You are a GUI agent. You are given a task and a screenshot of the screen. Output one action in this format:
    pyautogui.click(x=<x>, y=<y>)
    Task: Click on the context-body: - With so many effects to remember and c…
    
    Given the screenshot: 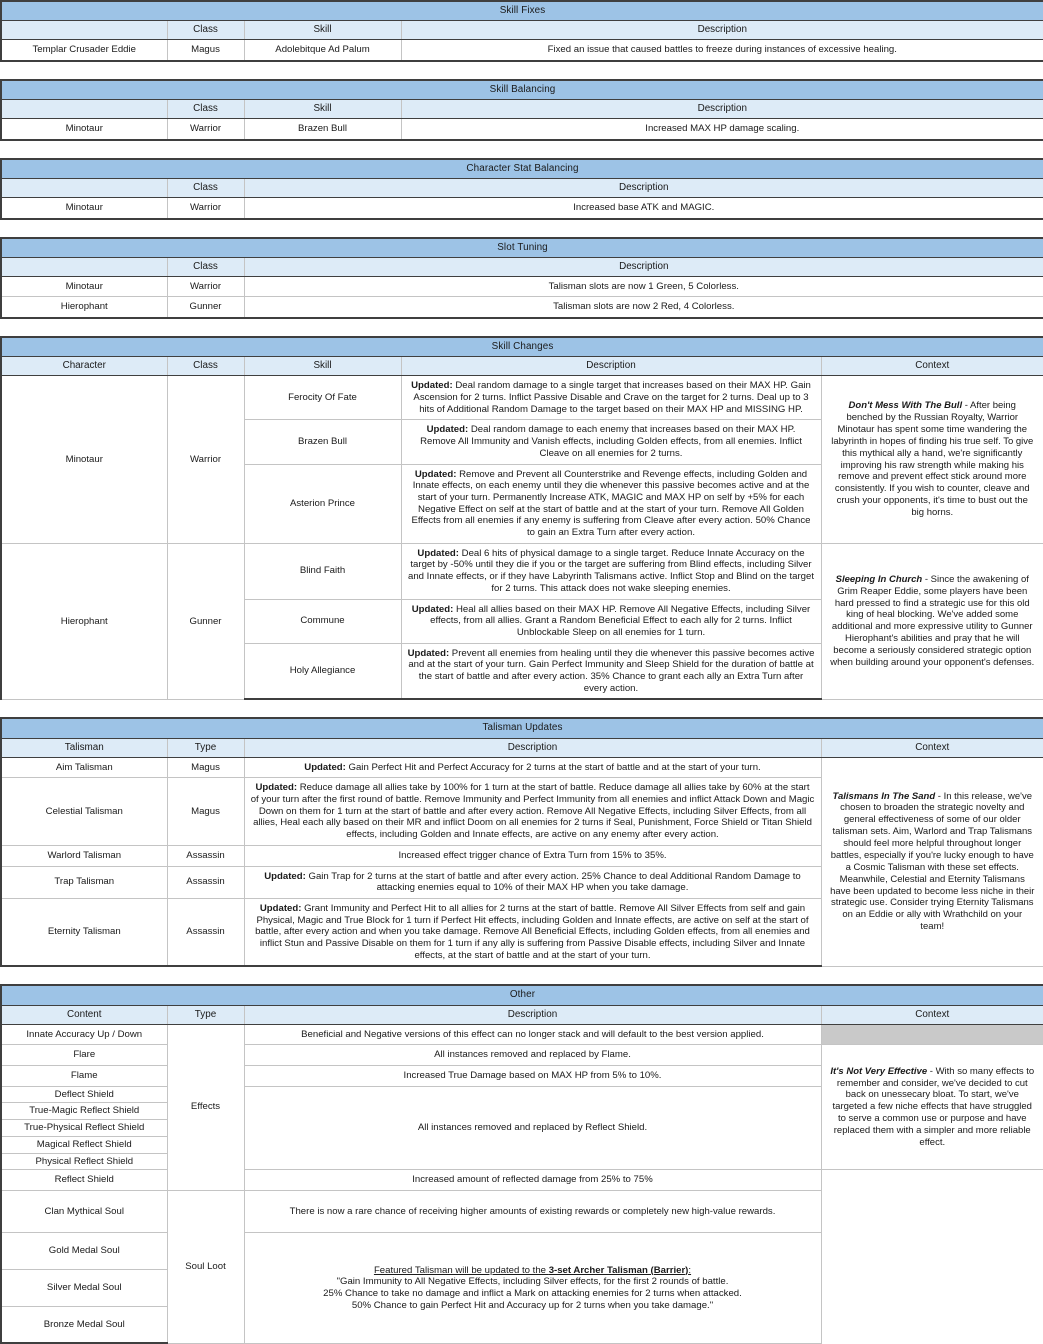 What is the action you would take?
    pyautogui.click(x=933, y=1106)
    